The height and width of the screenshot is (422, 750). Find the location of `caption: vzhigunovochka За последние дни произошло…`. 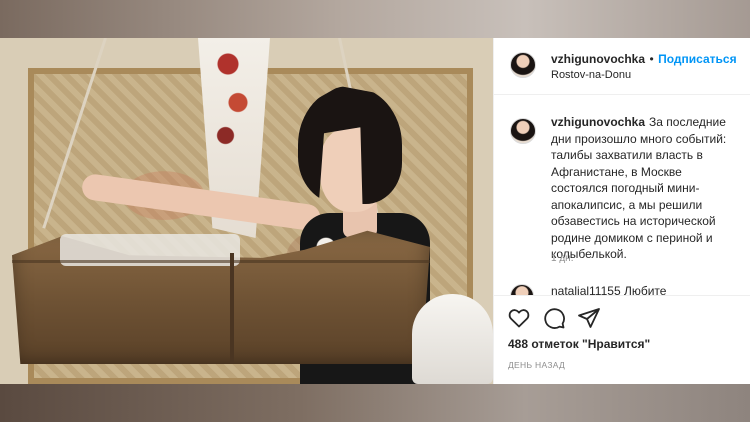

caption: vzhigunovochka За последние дни произошло… is located at coordinates (646, 188).